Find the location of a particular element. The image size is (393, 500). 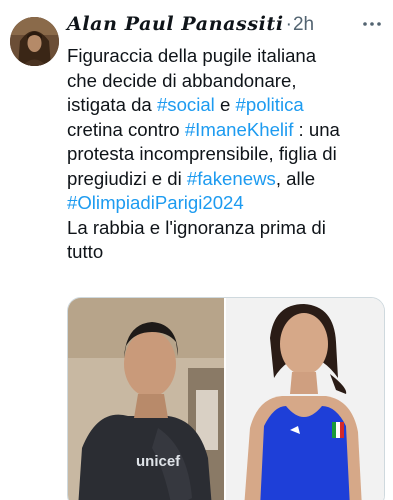

tweet-line: La rabbia e l'ignoranza prima di is located at coordinates (227, 228).